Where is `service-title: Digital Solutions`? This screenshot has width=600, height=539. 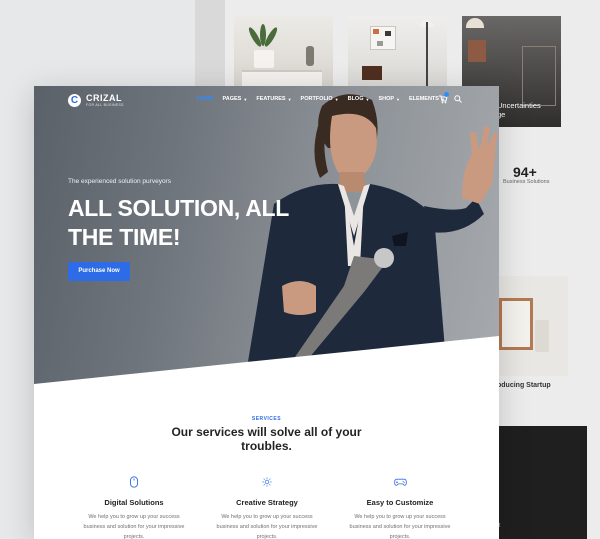
service-title: Digital Solutions is located at coordinates (134, 502).